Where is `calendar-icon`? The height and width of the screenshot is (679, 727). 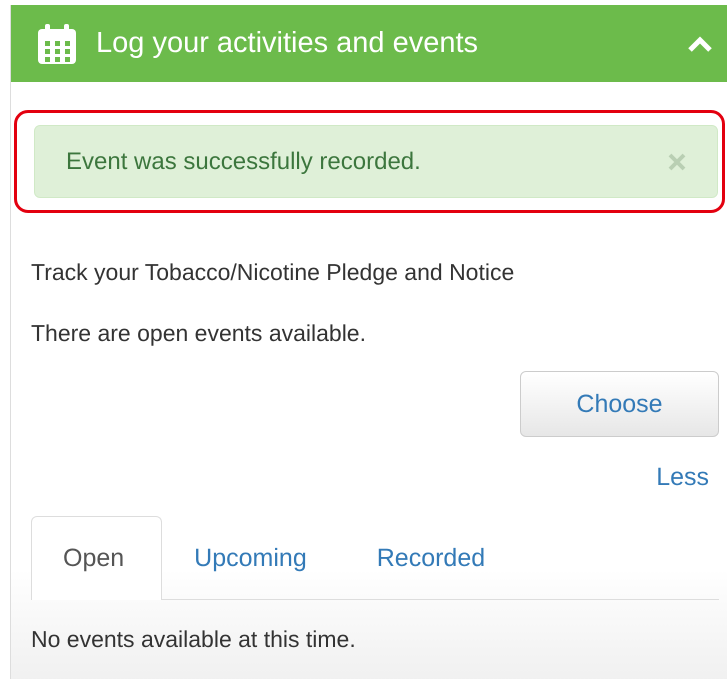 calendar-icon is located at coordinates (57, 44).